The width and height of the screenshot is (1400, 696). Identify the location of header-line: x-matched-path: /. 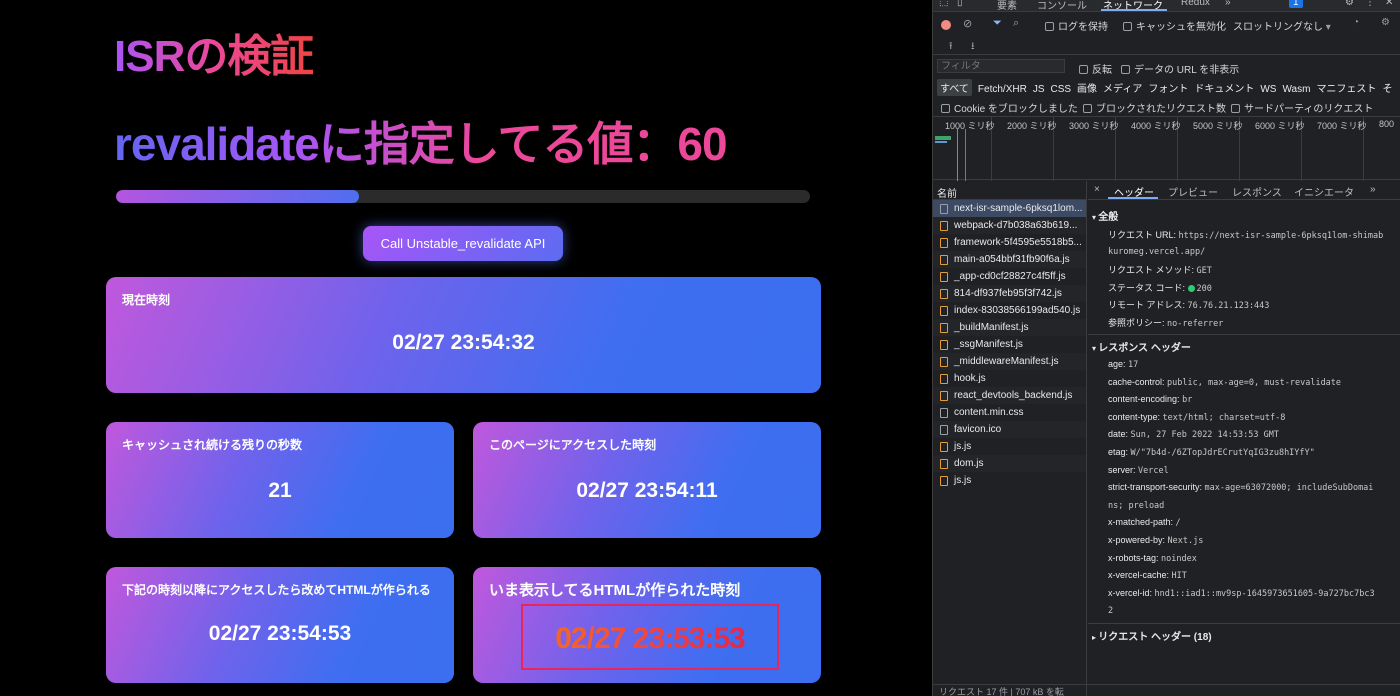
(1144, 522).